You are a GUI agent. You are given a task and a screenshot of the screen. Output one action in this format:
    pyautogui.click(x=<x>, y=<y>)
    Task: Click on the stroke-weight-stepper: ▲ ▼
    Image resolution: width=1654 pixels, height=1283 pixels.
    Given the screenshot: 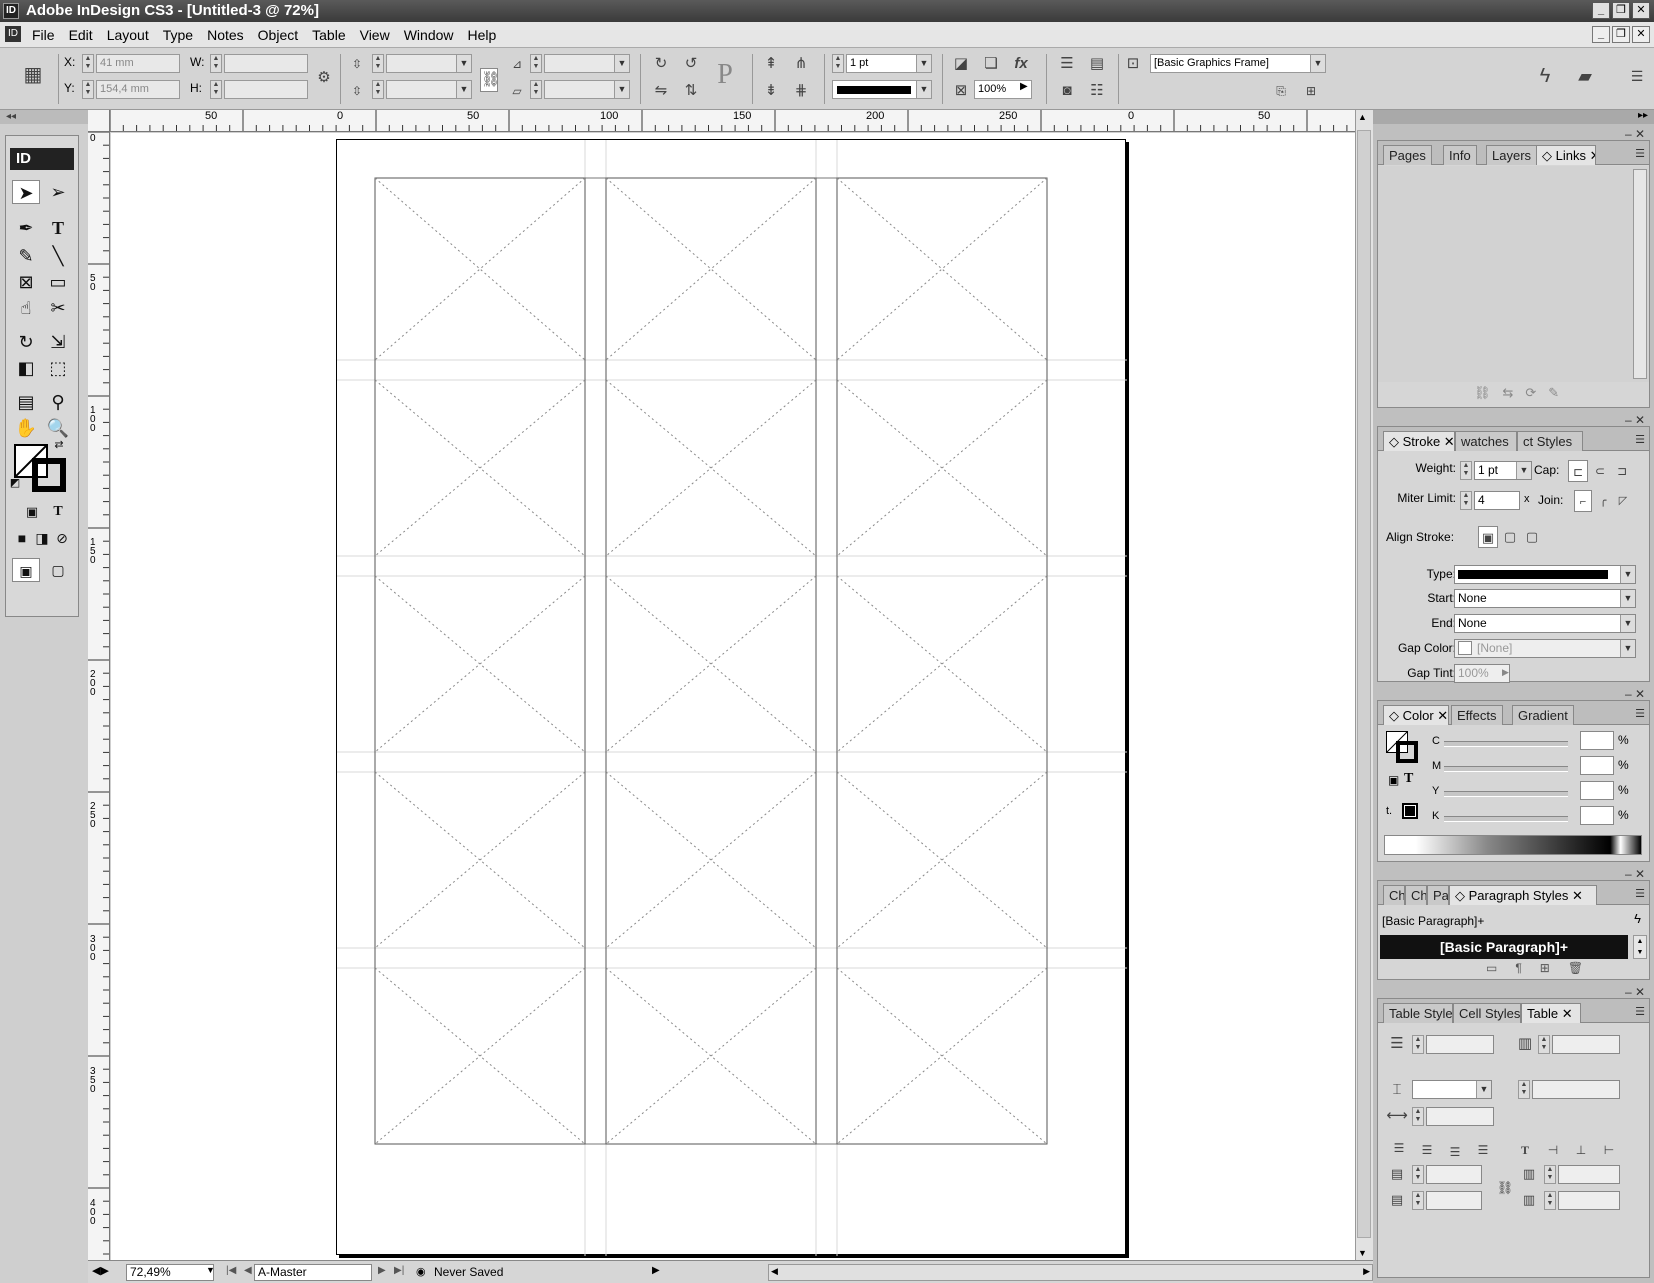 What is the action you would take?
    pyautogui.click(x=838, y=63)
    